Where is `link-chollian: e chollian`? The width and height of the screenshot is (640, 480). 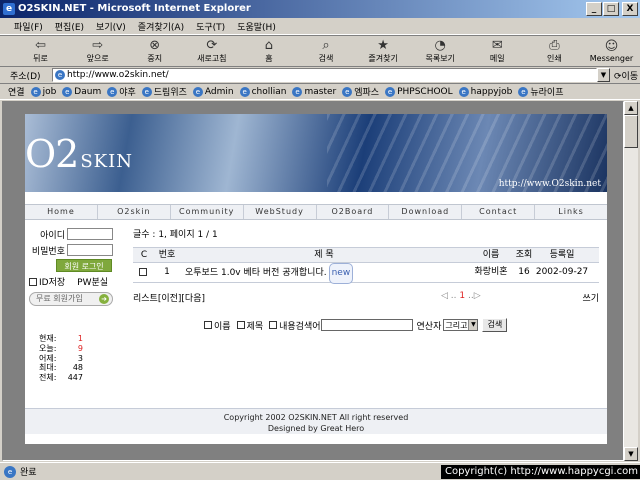 link-chollian: e chollian is located at coordinates (263, 91).